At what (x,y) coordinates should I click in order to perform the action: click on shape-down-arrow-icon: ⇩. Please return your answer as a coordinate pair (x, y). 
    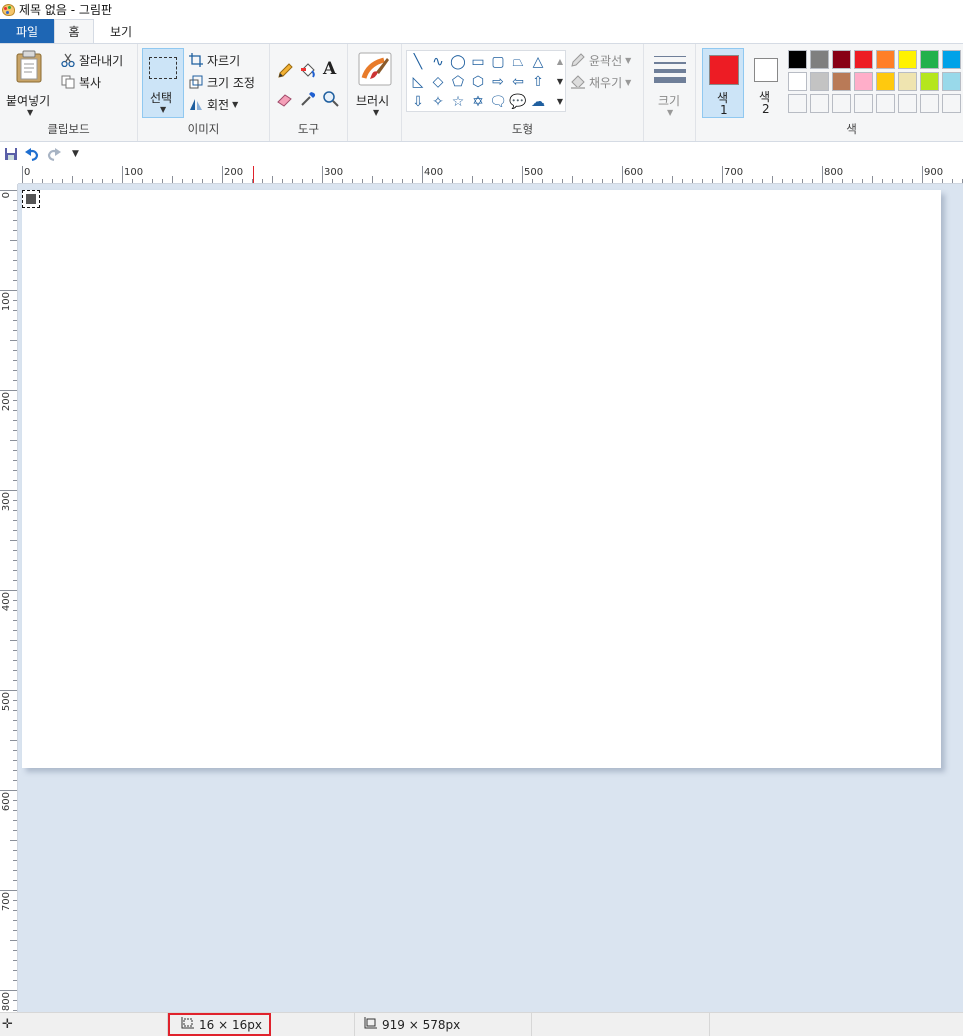
    Looking at the image, I should click on (418, 102).